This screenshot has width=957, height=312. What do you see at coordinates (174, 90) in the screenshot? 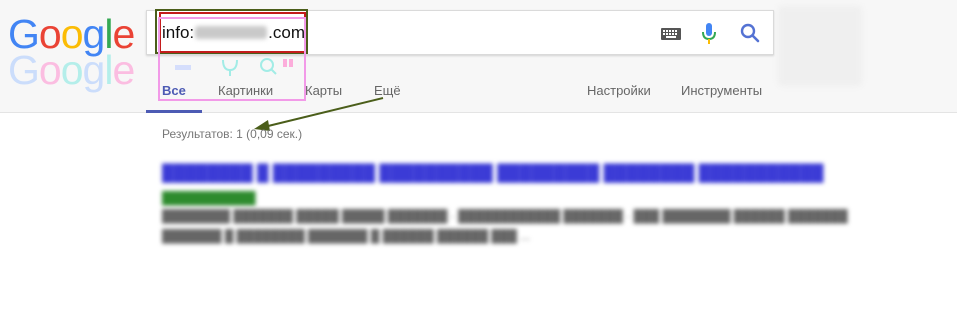
I see `tab-all: Все` at bounding box center [174, 90].